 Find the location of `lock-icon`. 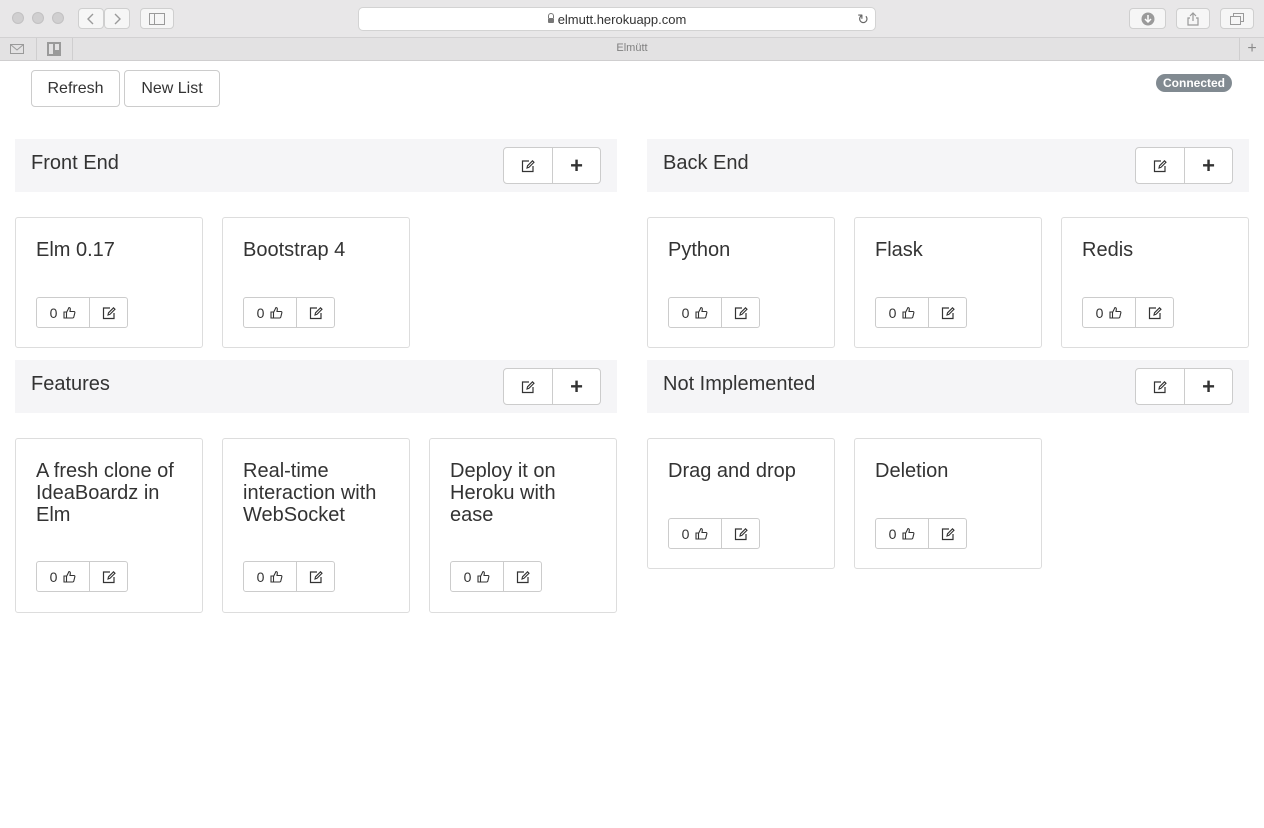

lock-icon is located at coordinates (550, 17).